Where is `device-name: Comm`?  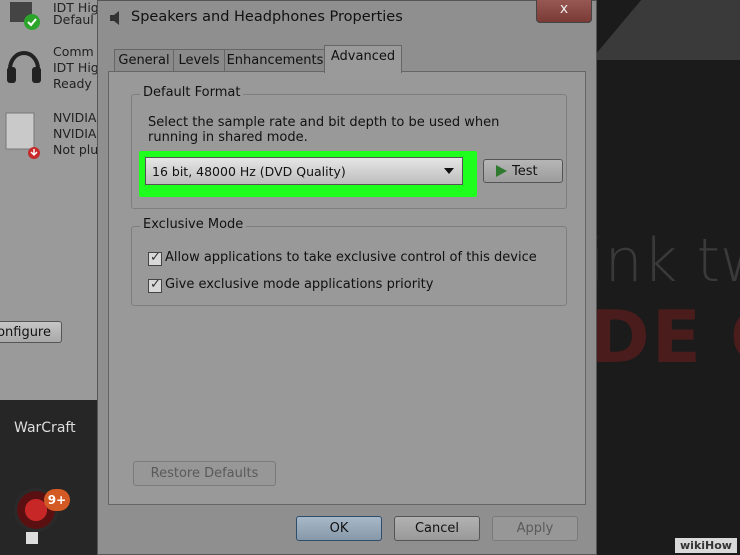
device-name: Comm is located at coordinates (73, 51).